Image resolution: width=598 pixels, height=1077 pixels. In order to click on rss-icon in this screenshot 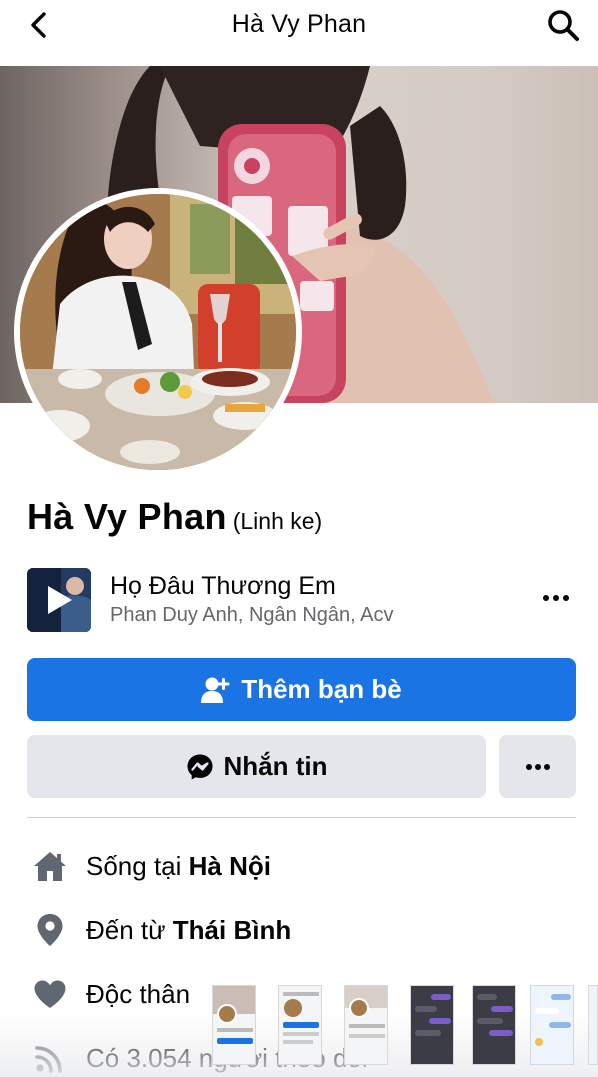, I will do `click(50, 1057)`.